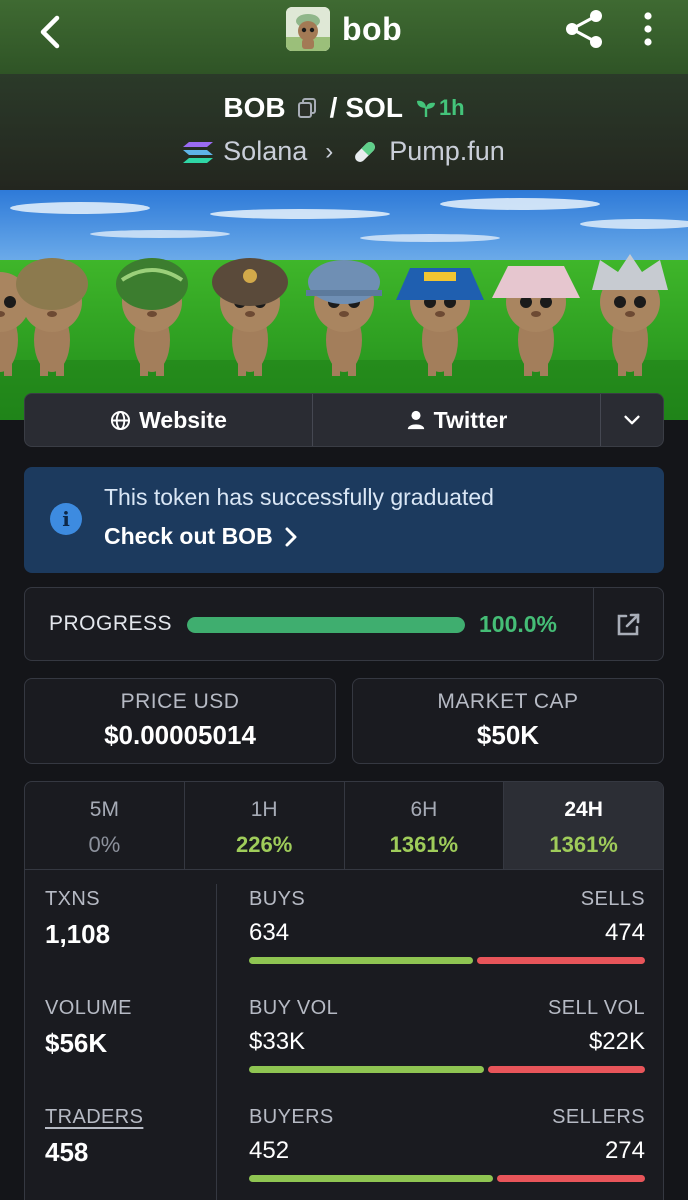  Describe the element at coordinates (447, 1144) in the screenshot. I see `traders-ratio: BUYERS SELLERS 452 274` at that location.